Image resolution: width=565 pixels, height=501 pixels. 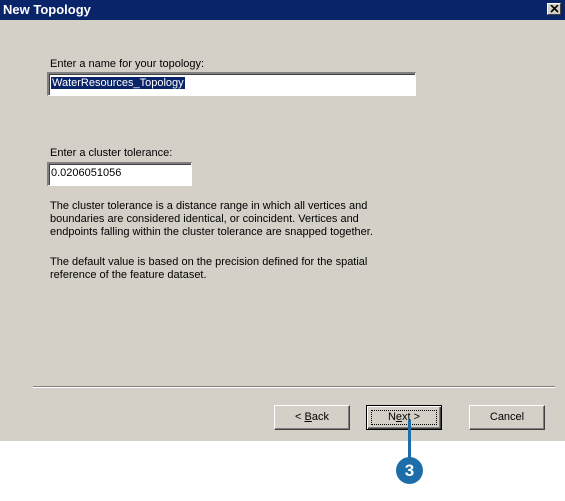 I want to click on topology-name-value: WaterResources_Topology, so click(x=118, y=83).